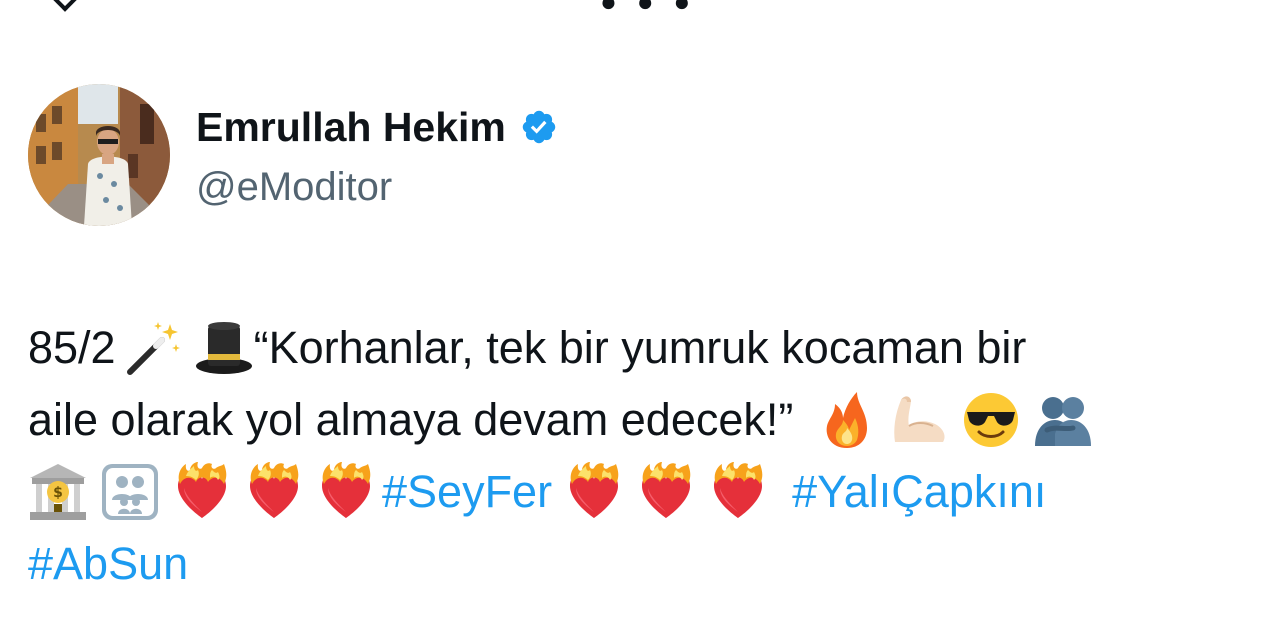 Image resolution: width=1284 pixels, height=631 pixels. What do you see at coordinates (130, 492) in the screenshot?
I see `family-emoji-icon` at bounding box center [130, 492].